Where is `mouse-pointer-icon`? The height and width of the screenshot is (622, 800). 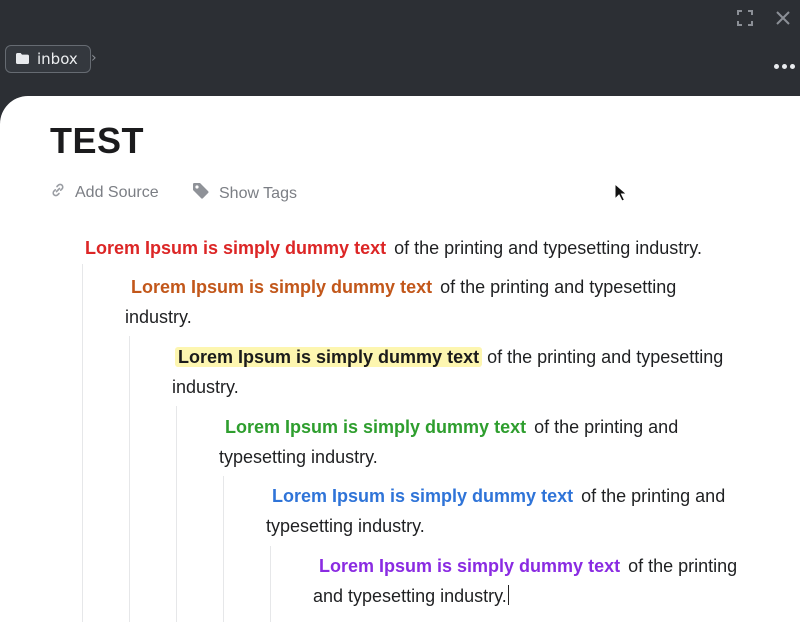 mouse-pointer-icon is located at coordinates (621, 194).